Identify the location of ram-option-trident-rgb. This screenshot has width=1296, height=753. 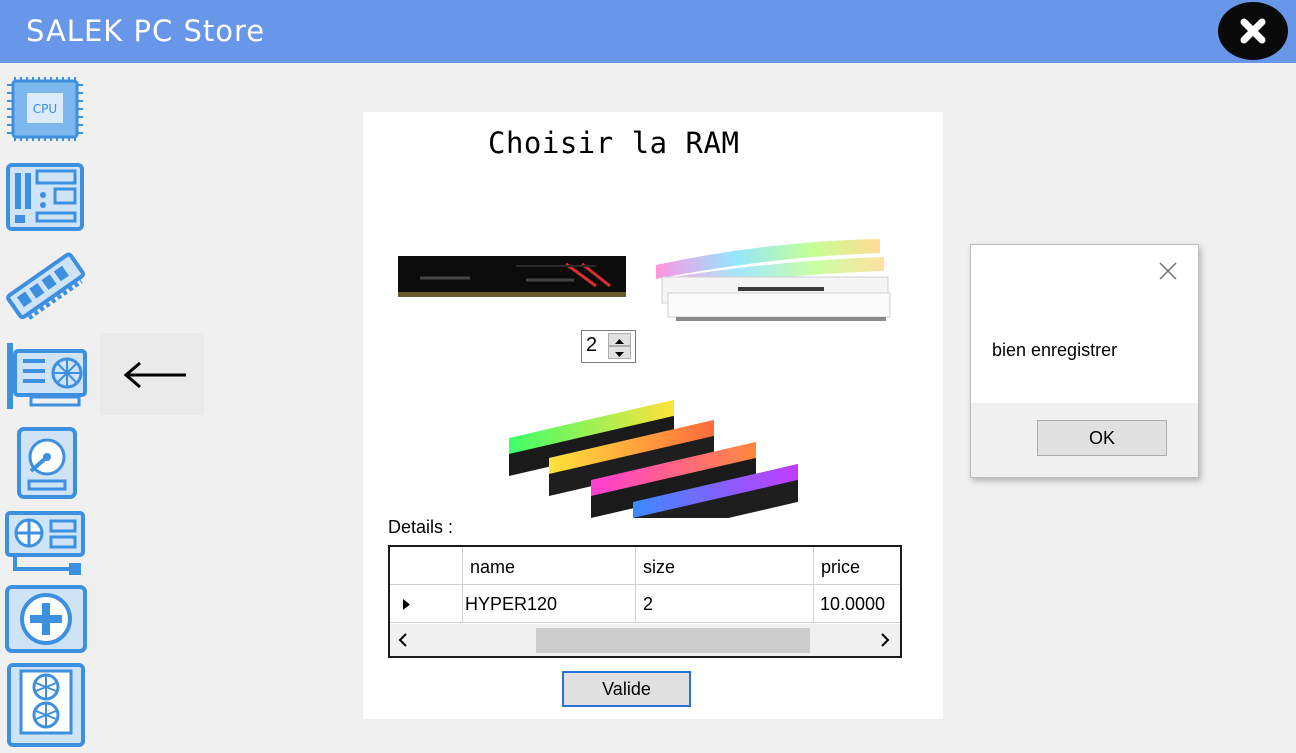
(652, 464).